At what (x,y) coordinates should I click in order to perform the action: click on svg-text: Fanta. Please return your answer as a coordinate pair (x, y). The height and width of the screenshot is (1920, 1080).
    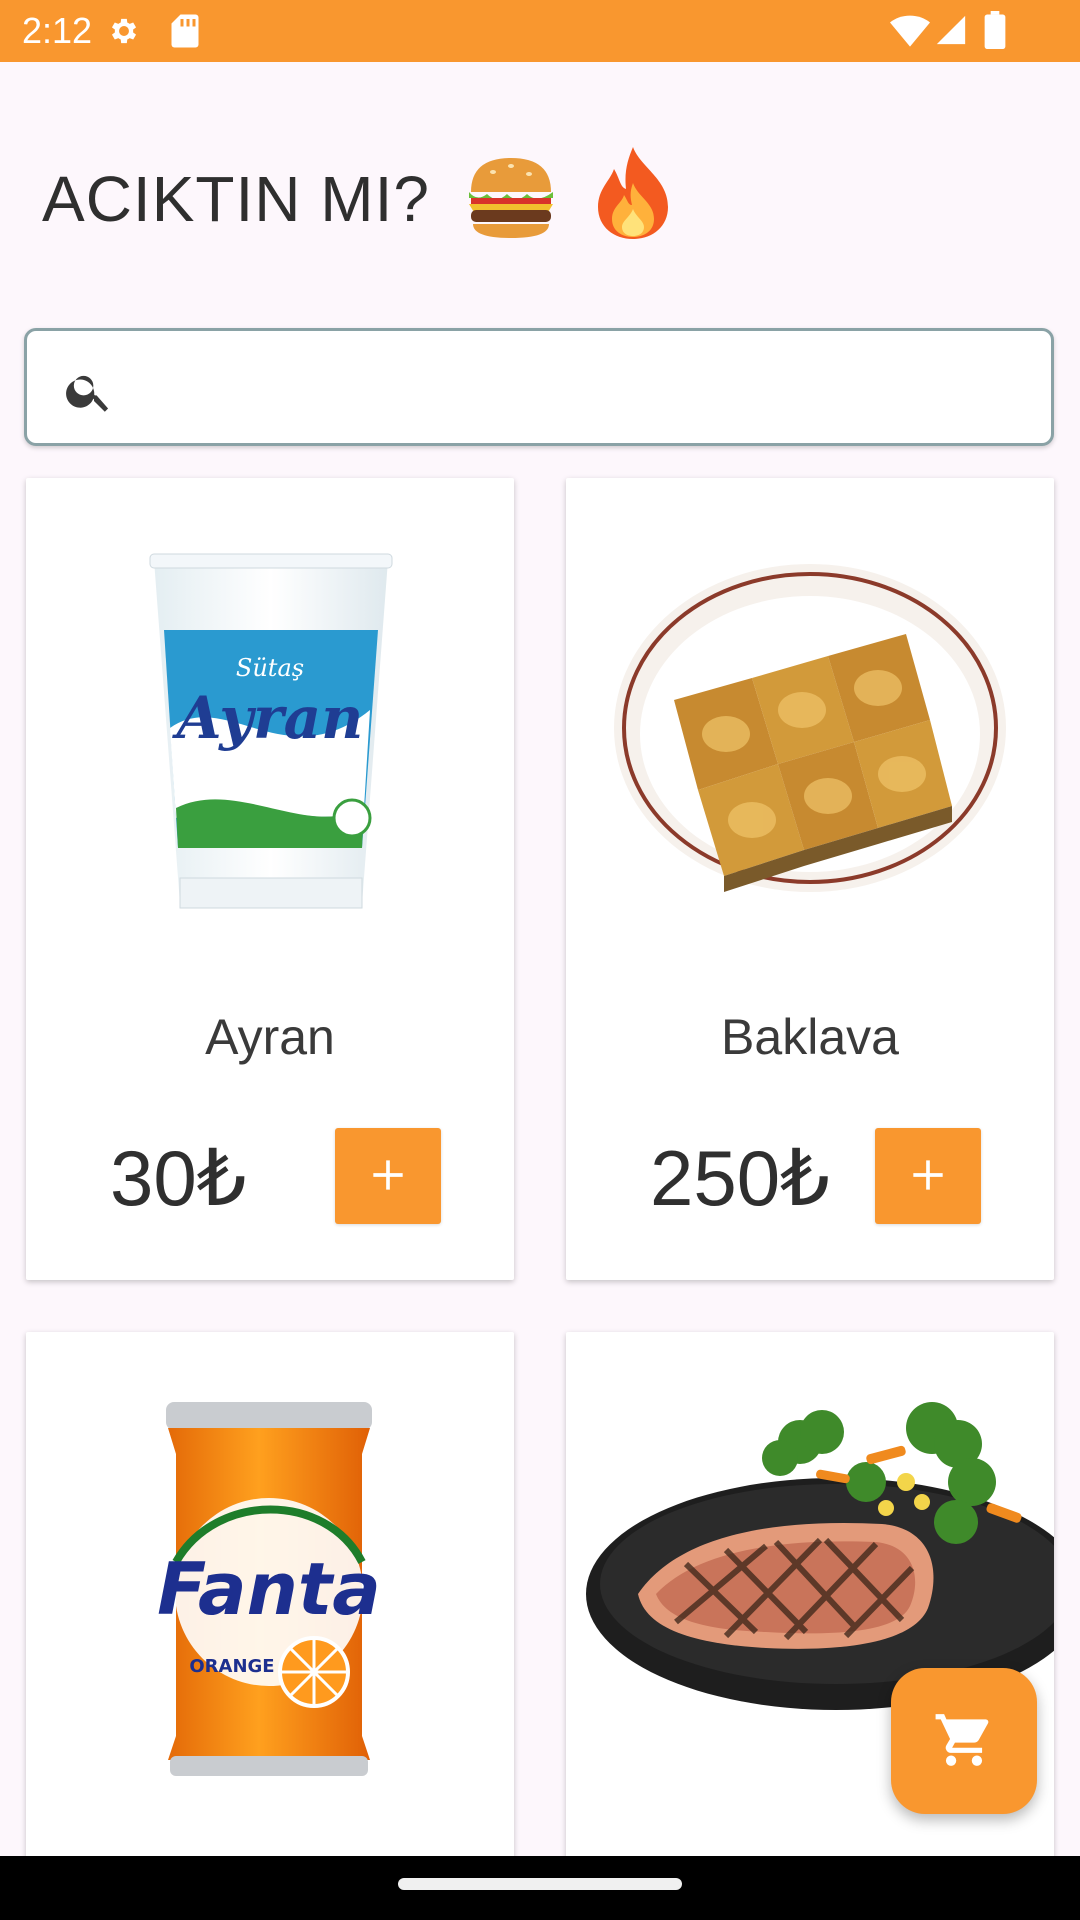
    Looking at the image, I should click on (269, 1589).